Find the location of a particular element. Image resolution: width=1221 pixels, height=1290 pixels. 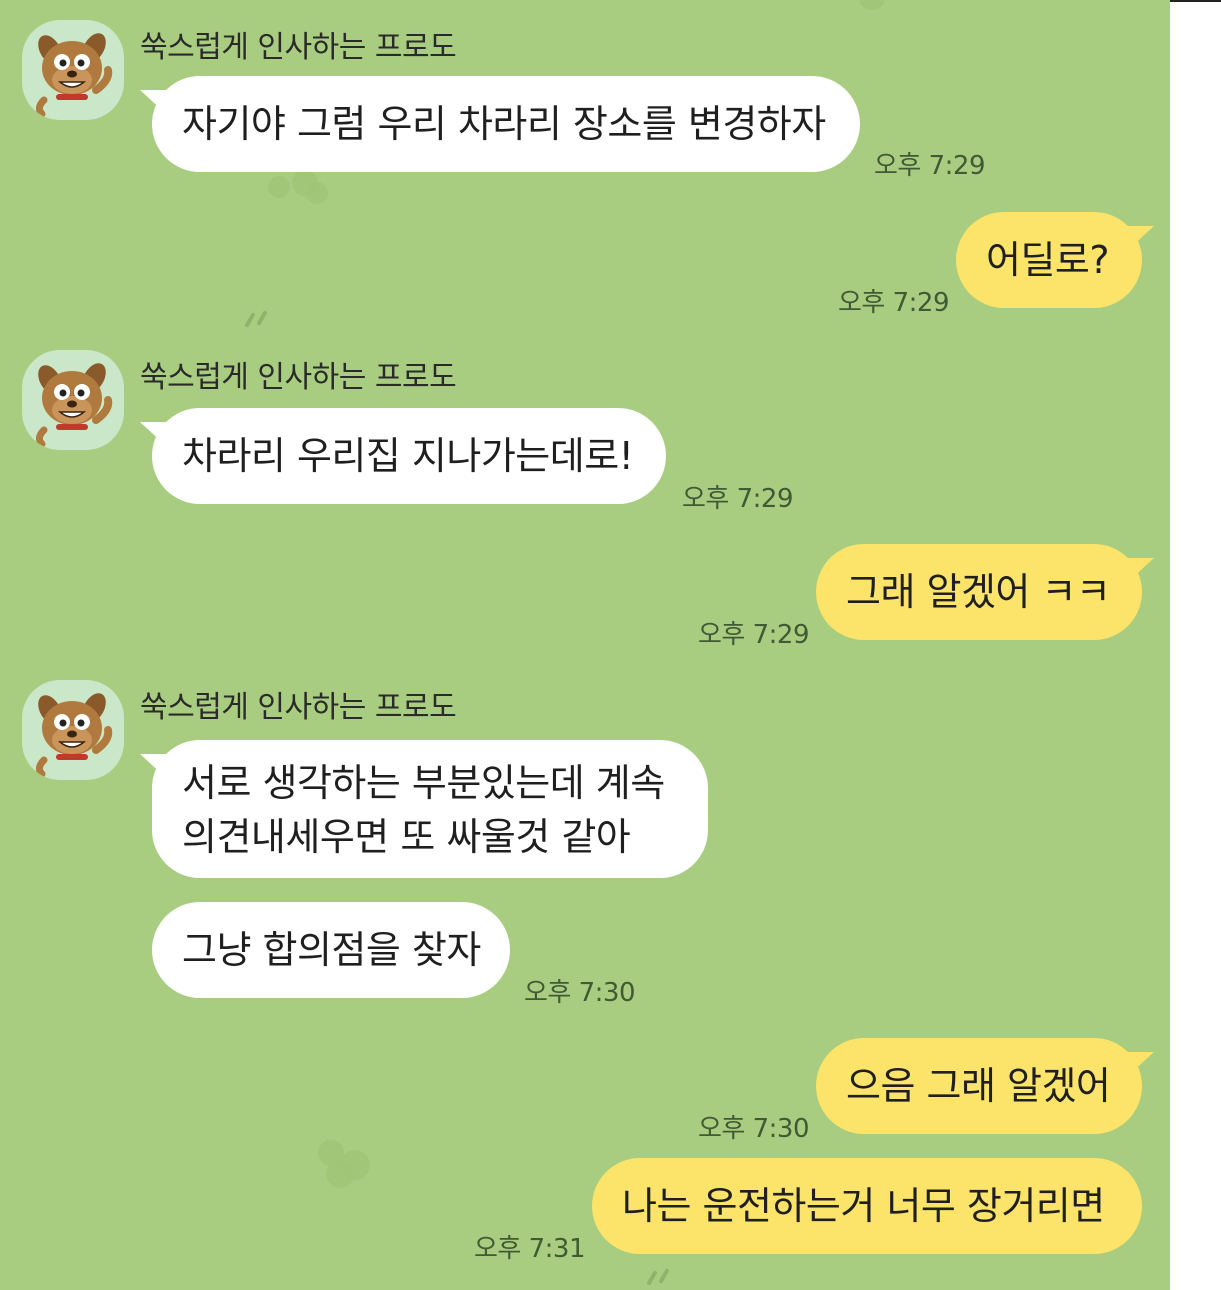

outgoing-message-bubble: 어딜로? is located at coordinates (1055, 260).